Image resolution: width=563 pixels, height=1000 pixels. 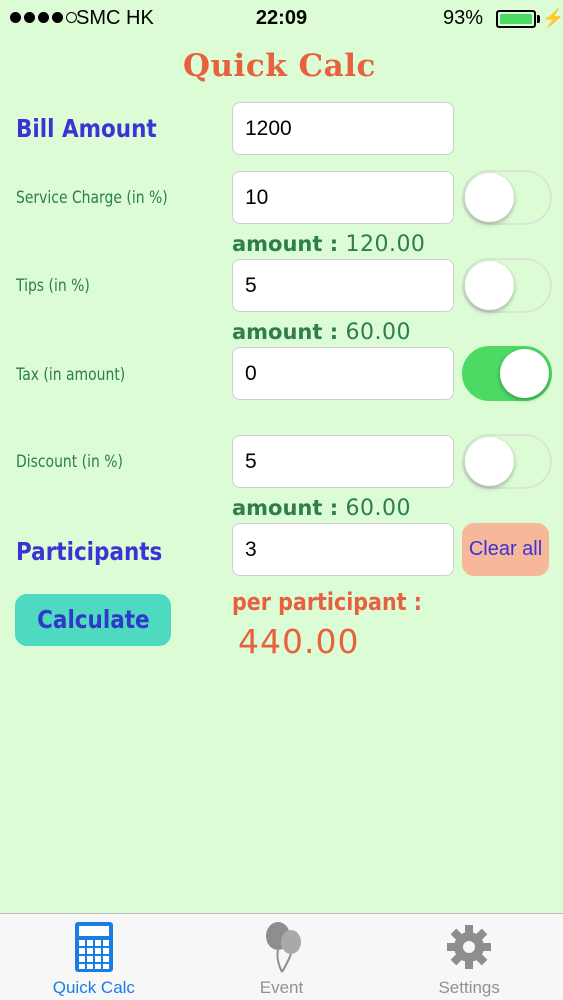 What do you see at coordinates (93, 947) in the screenshot?
I see `calculator-icon` at bounding box center [93, 947].